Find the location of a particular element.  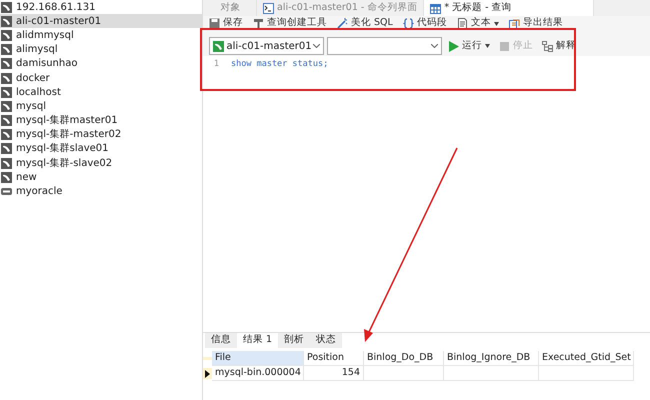

document-icon is located at coordinates (462, 23).